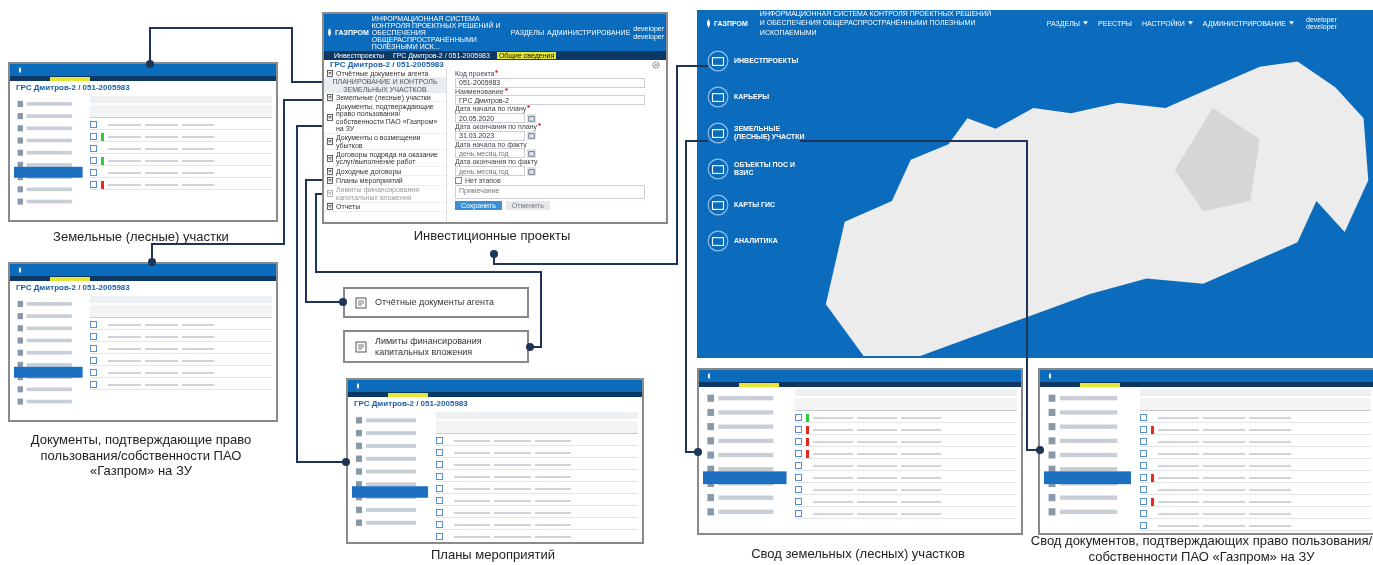  I want to click on screenshot-caption: Планы мероприятий, so click(493, 555).